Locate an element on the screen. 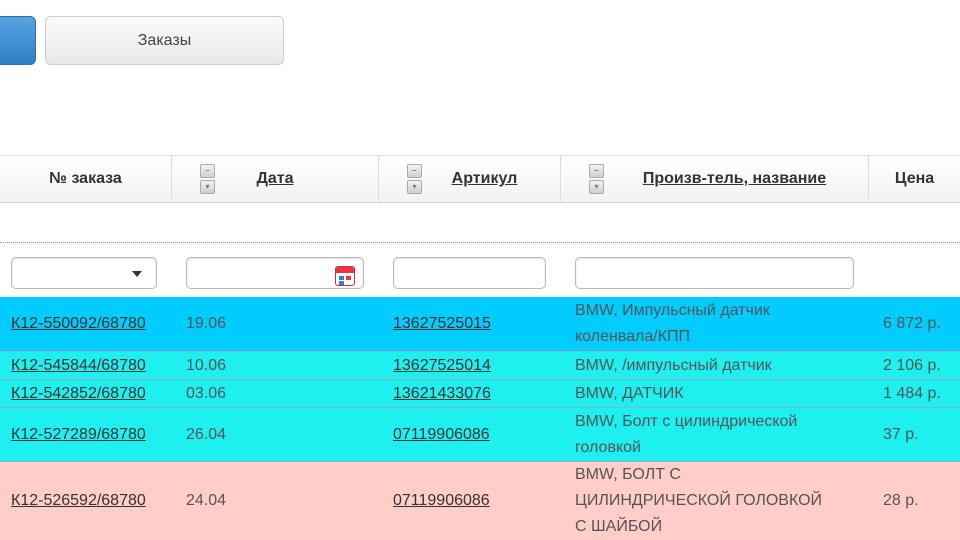  calendar-icon is located at coordinates (345, 276).